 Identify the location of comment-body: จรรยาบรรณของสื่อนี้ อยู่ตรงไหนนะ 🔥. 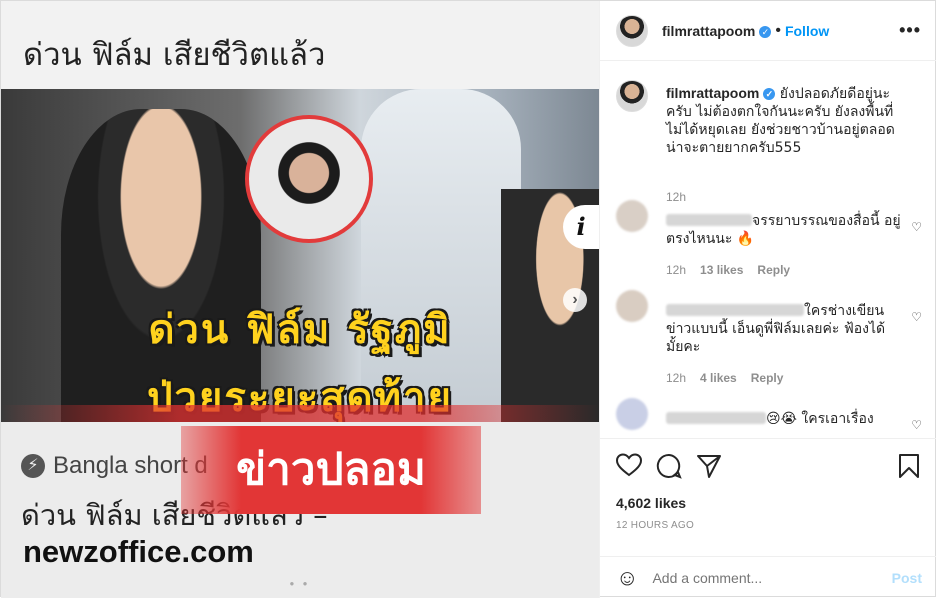
(784, 230).